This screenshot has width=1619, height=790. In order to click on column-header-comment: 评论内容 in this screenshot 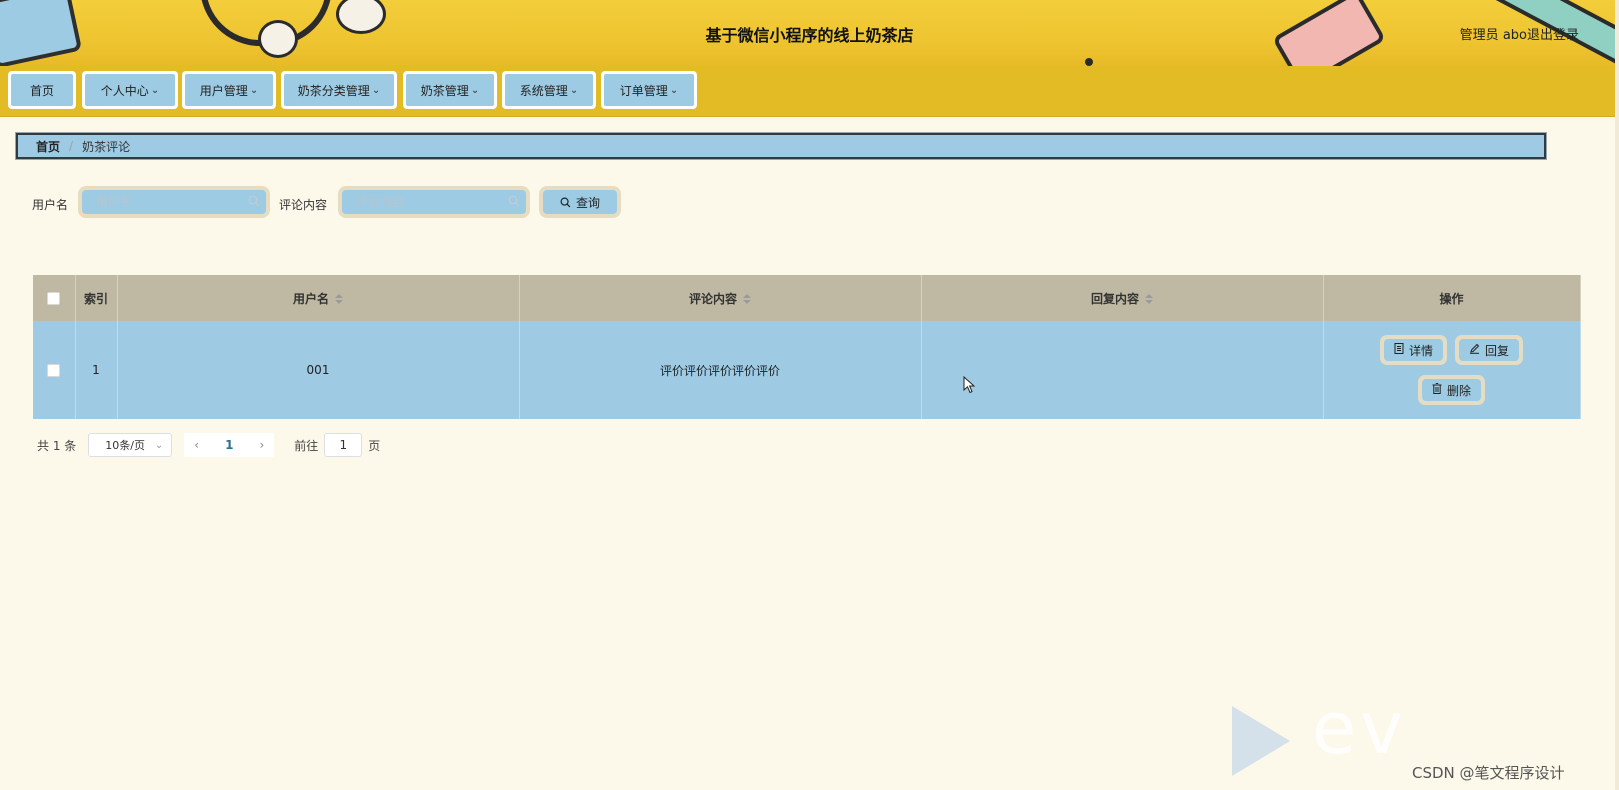, I will do `click(720, 298)`.